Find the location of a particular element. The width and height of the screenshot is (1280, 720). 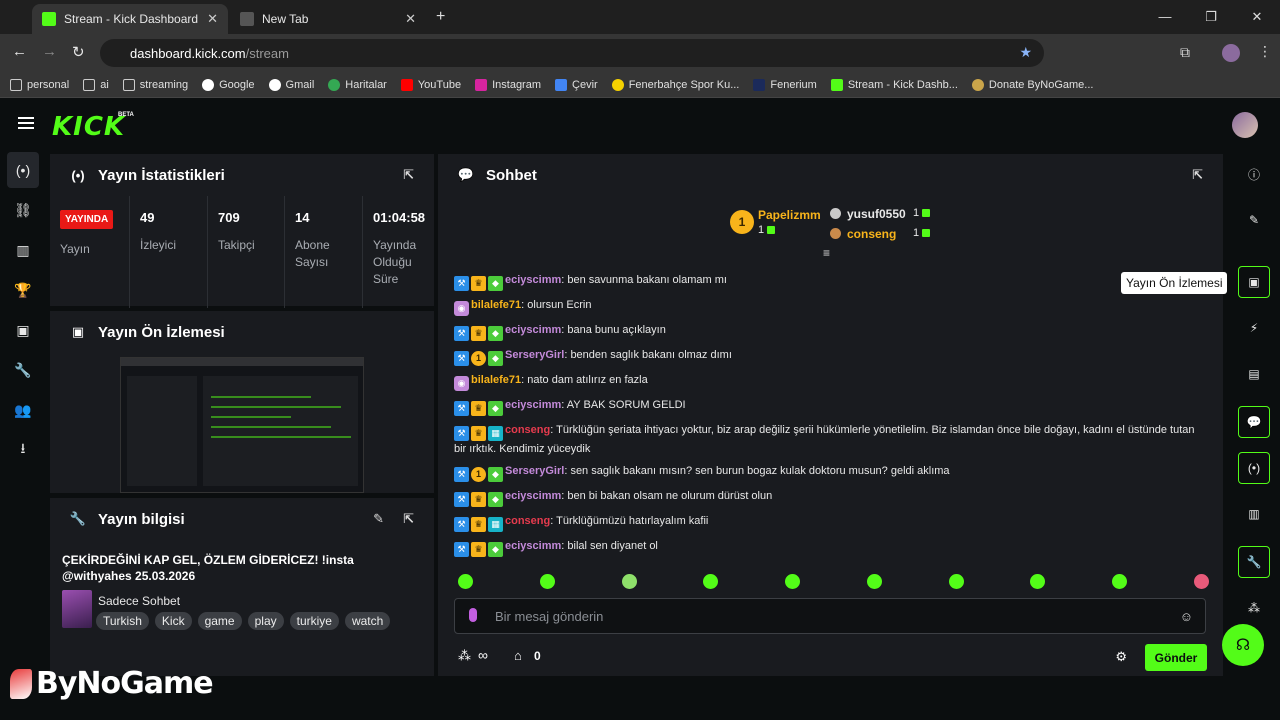

bookmark-personal: personal is located at coordinates (39, 84).